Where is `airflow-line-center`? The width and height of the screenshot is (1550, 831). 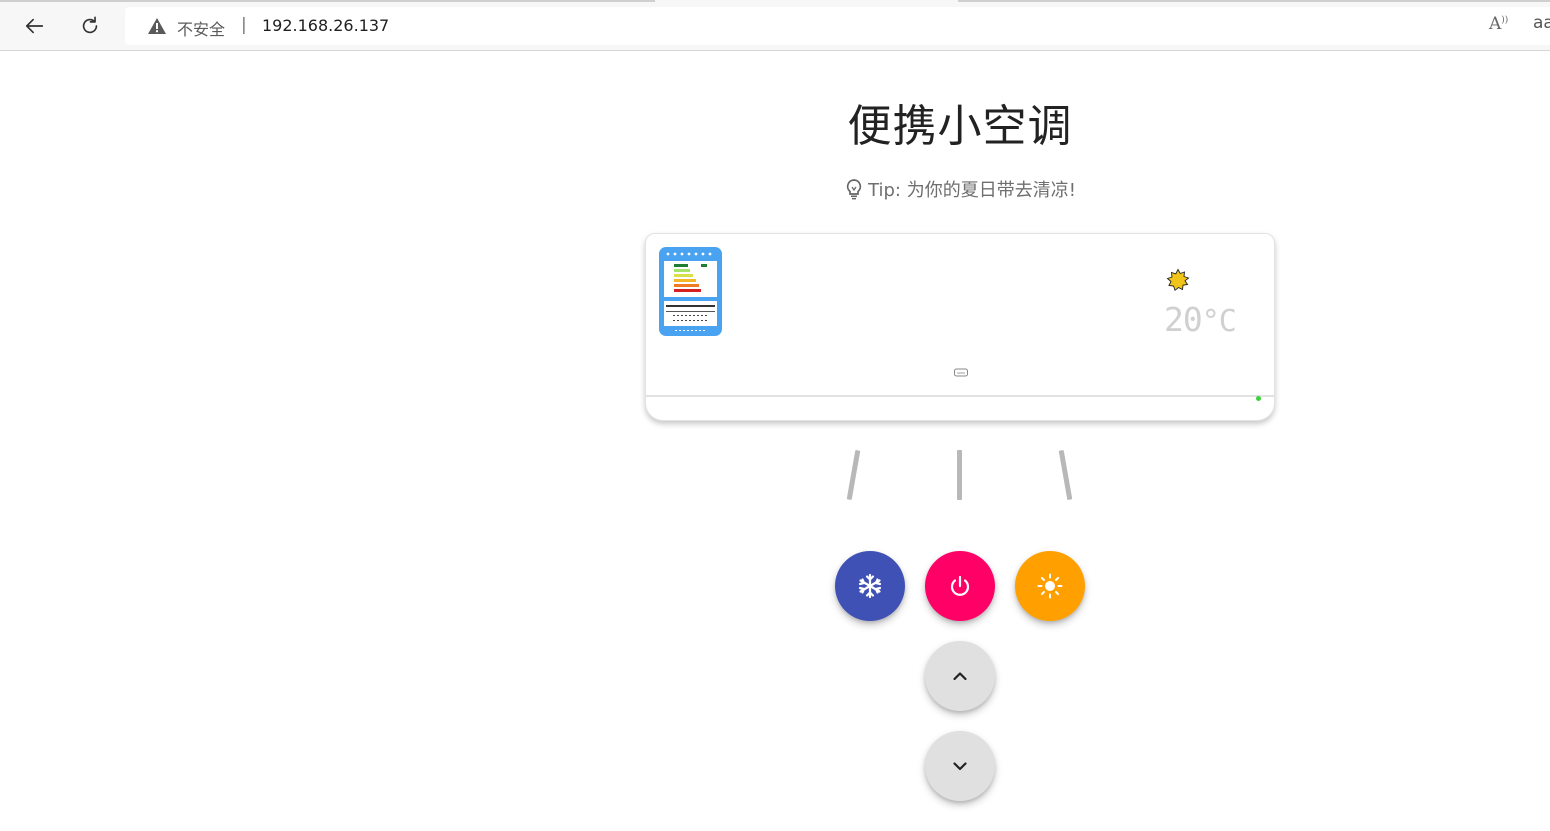 airflow-line-center is located at coordinates (959, 475).